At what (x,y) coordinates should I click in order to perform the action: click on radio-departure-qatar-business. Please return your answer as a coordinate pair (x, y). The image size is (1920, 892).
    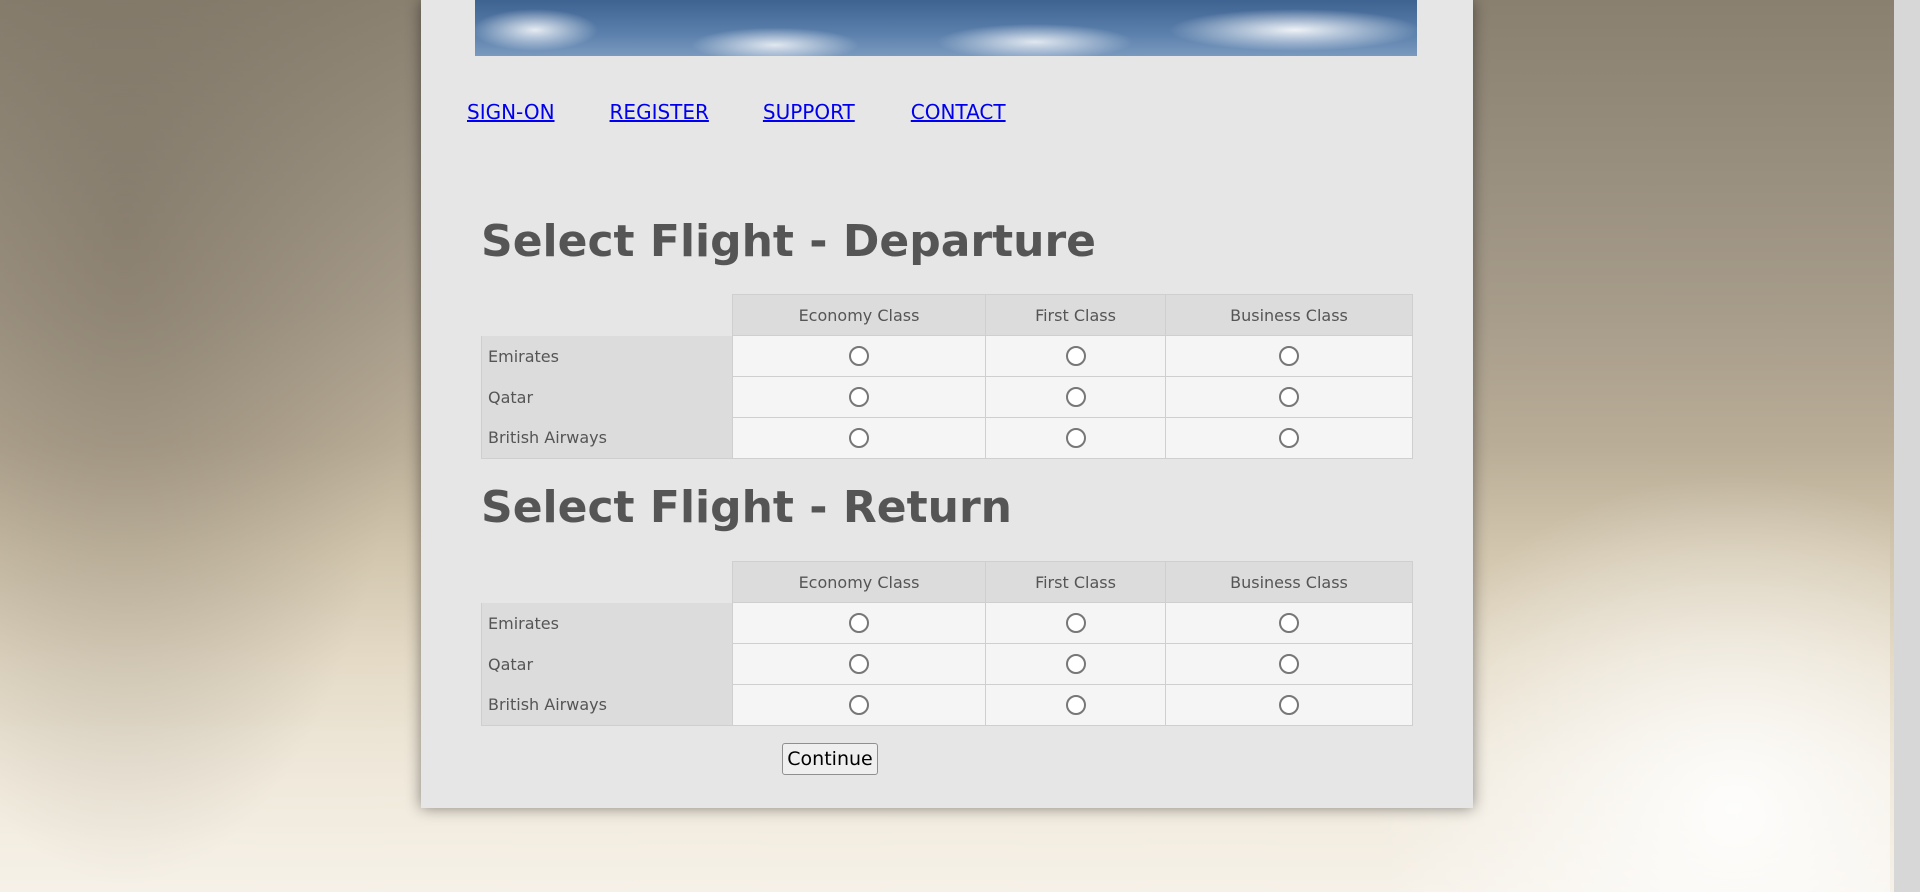
    Looking at the image, I should click on (1289, 397).